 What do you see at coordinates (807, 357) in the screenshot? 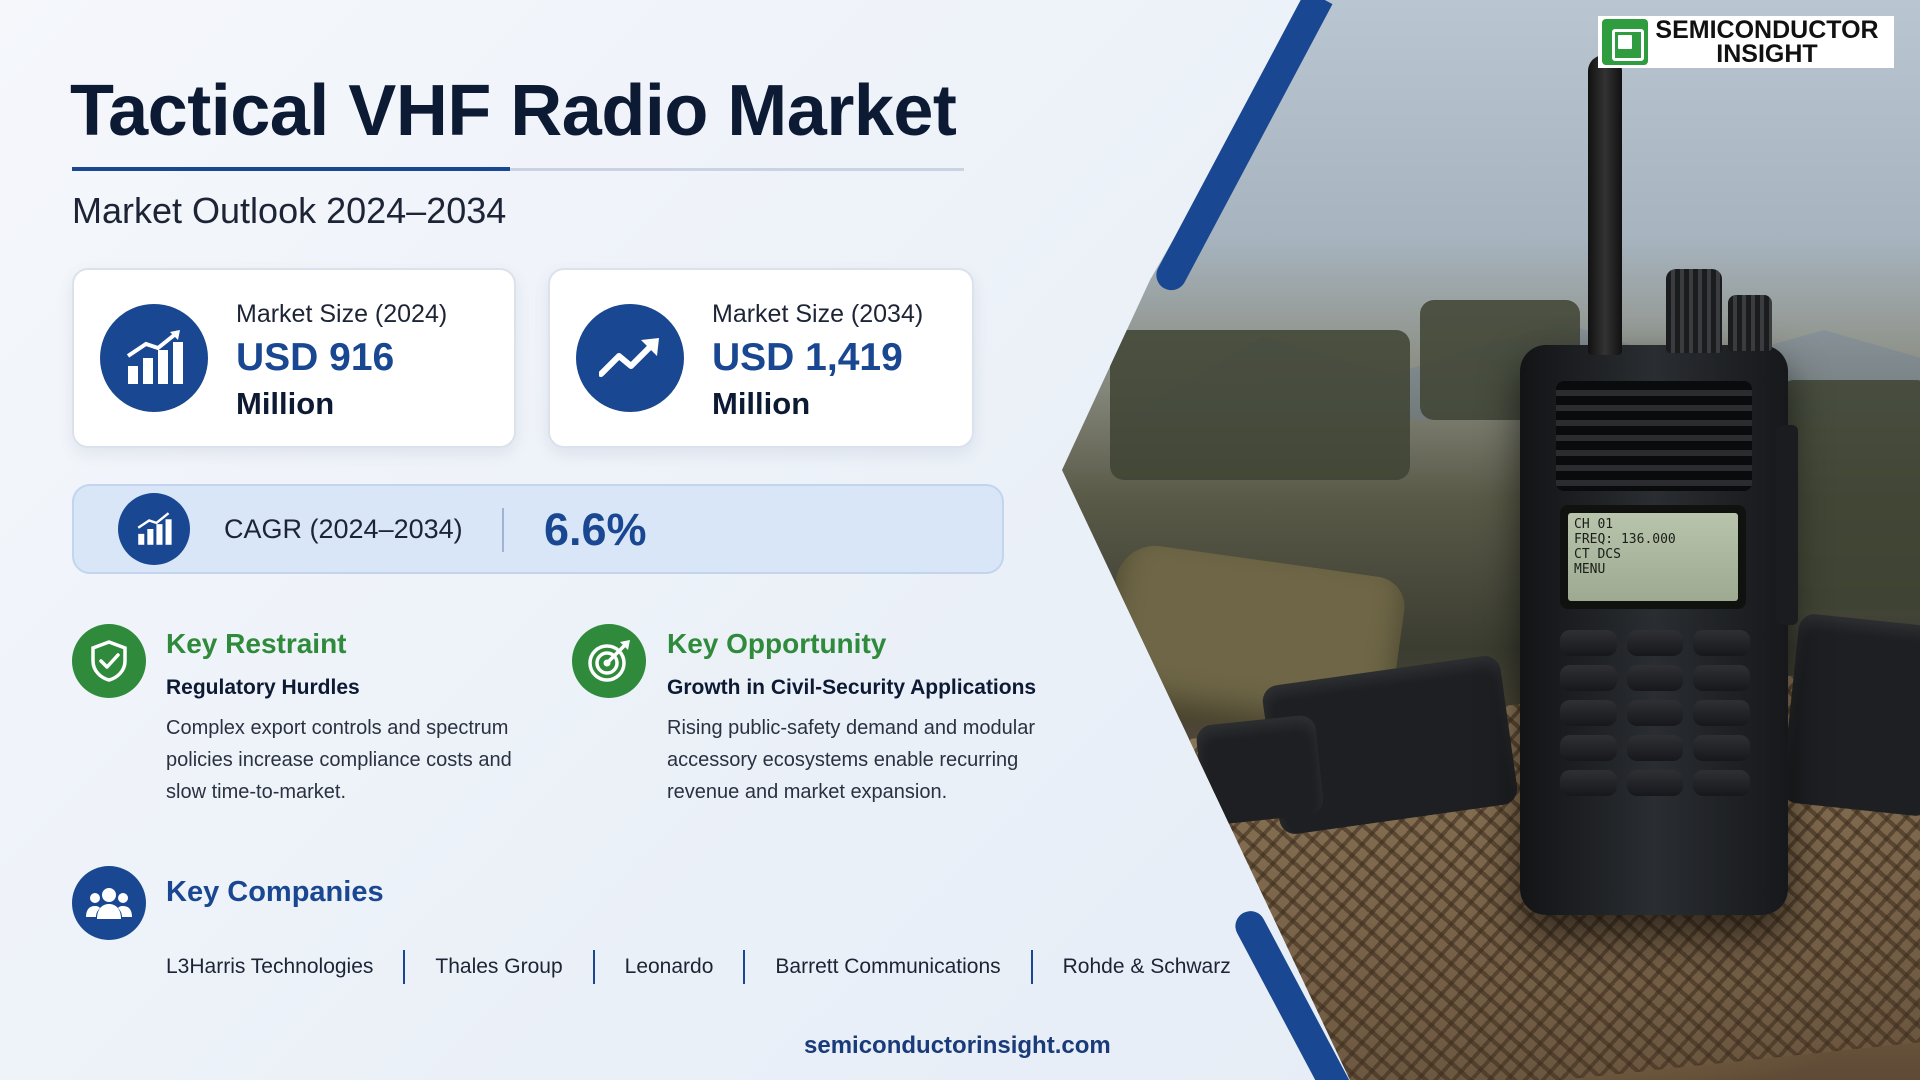
I see `market-size-value: USD 1,419` at bounding box center [807, 357].